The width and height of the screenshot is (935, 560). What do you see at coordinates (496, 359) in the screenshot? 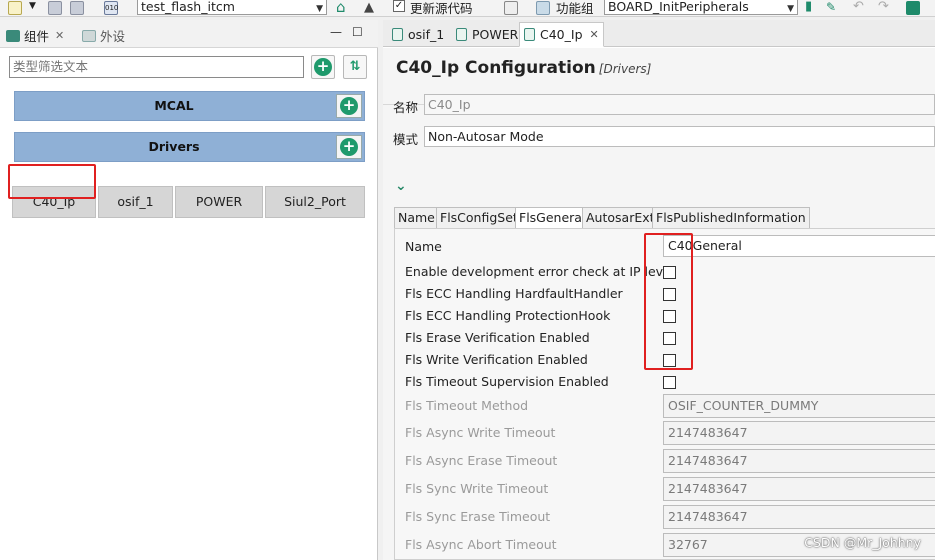
I see `write-verification-label: Fls Write Verification Enabled` at bounding box center [496, 359].